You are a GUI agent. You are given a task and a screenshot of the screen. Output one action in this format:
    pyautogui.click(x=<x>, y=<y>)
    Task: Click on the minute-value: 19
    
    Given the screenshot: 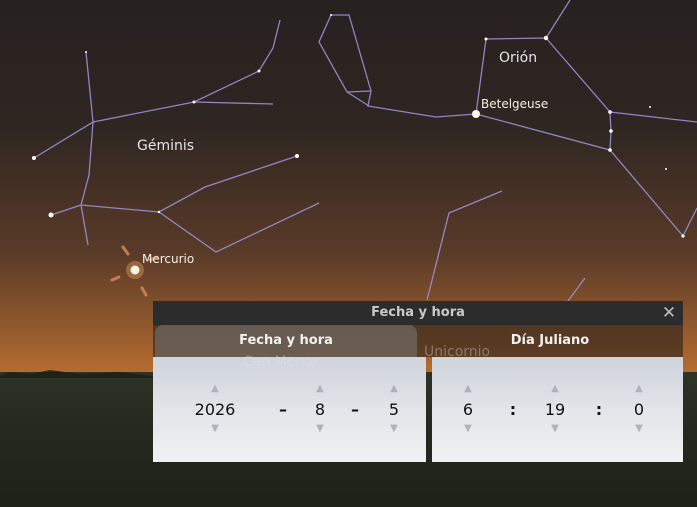 What is the action you would take?
    pyautogui.click(x=555, y=410)
    